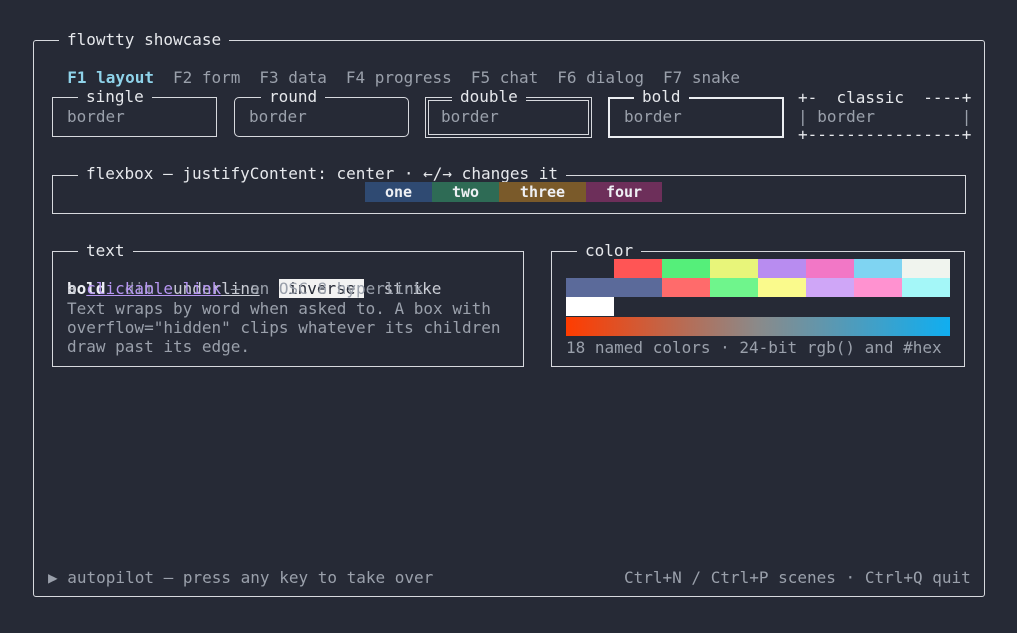  Describe the element at coordinates (465, 192) in the screenshot. I see `flex-item-two: two` at that location.